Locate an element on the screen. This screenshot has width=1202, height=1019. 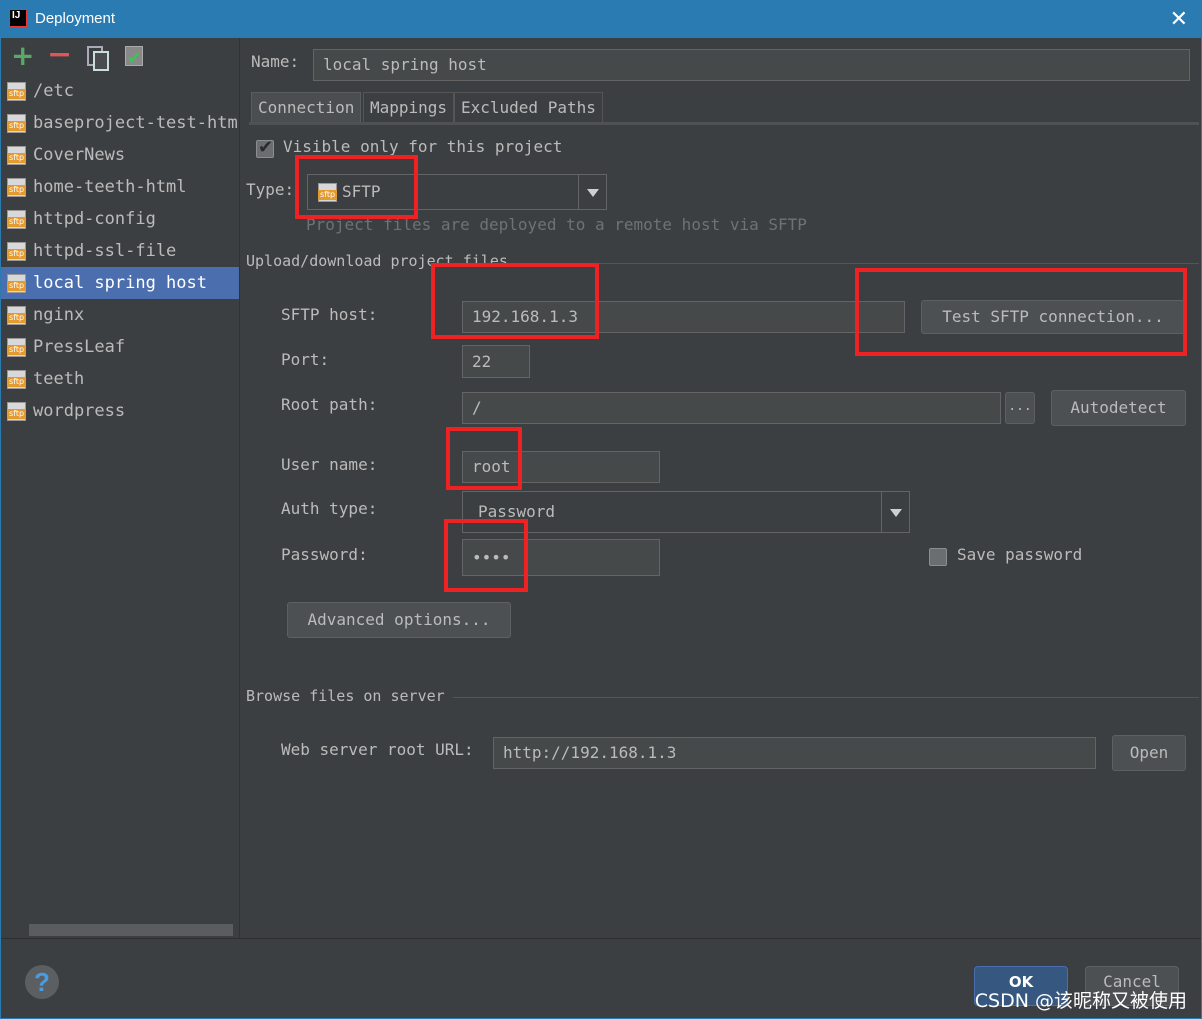
auth-type-label: Auth type: is located at coordinates (329, 508).